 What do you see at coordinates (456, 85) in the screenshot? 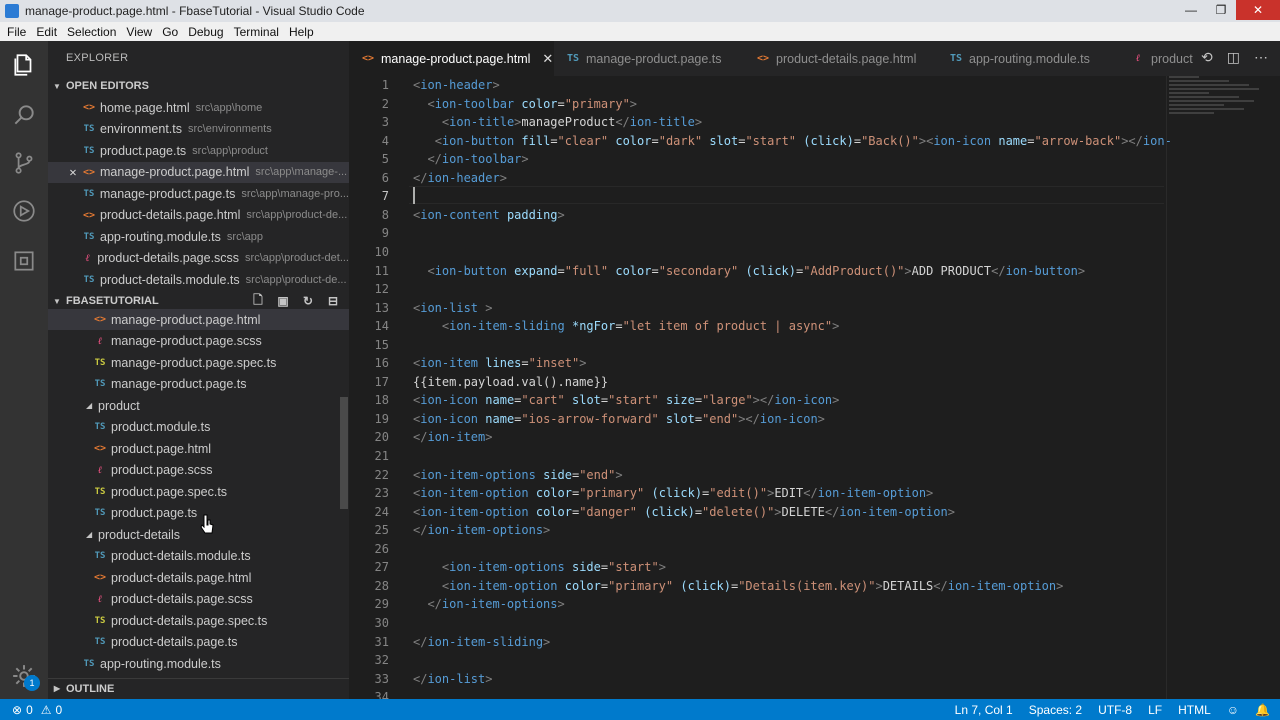
I see `code-line: <ion-header>` at bounding box center [456, 85].